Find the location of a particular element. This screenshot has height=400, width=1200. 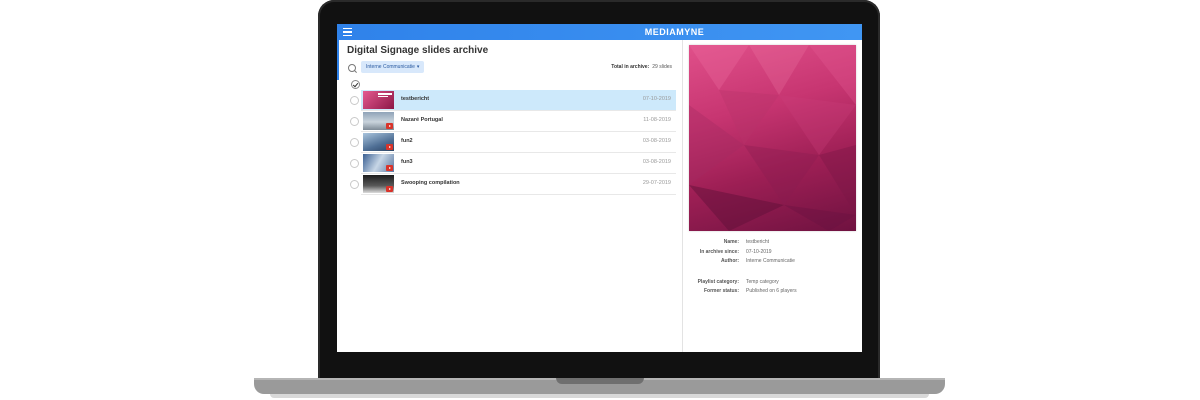

slide-name: testbericht is located at coordinates (415, 99).